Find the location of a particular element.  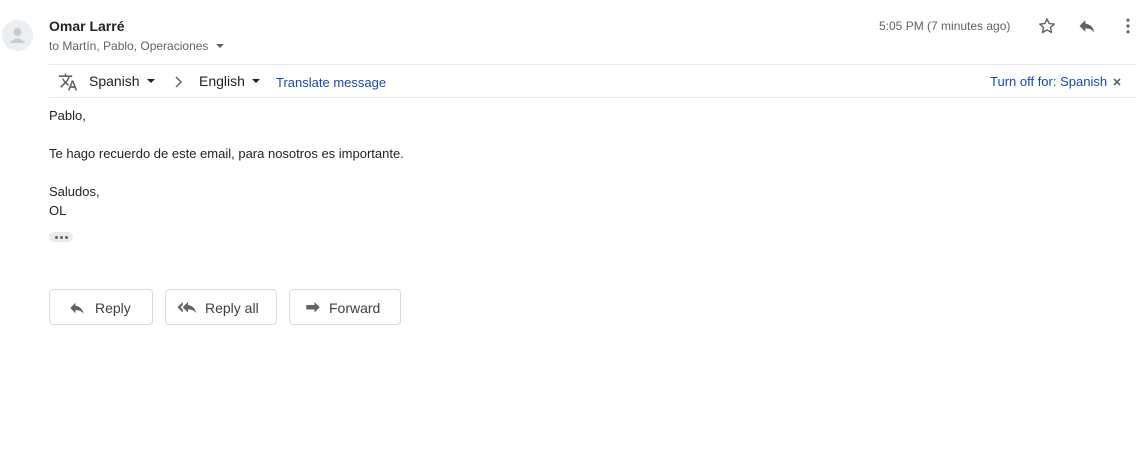

person-avatar-icon is located at coordinates (17, 35).